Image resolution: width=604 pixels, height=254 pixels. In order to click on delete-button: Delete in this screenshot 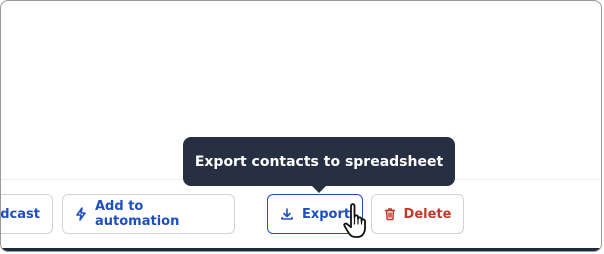, I will do `click(417, 214)`.